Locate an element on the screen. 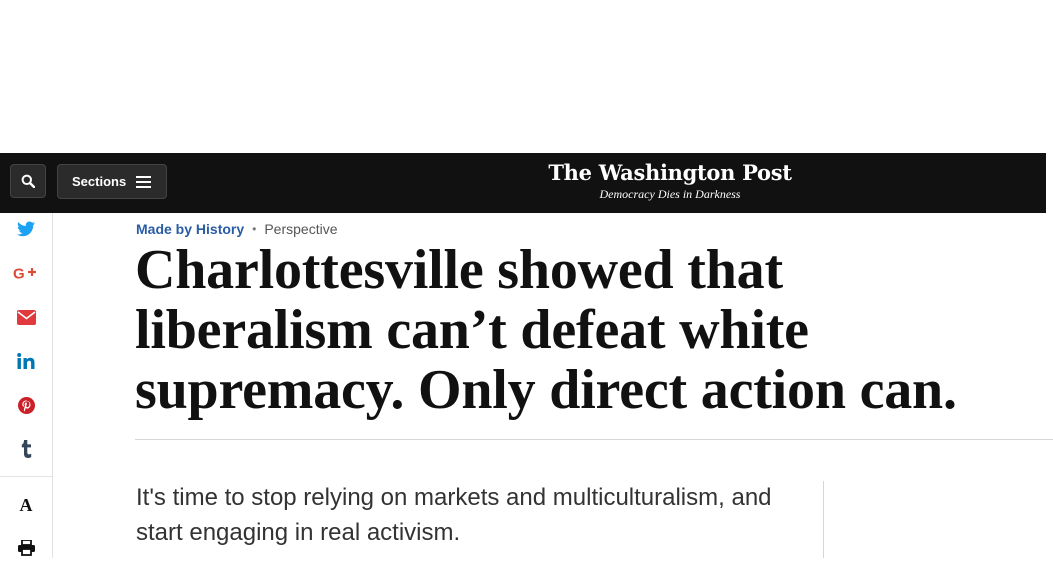 Image resolution: width=1053 pixels, height=563 pixels. google-plus-icon: G is located at coordinates (24, 273).